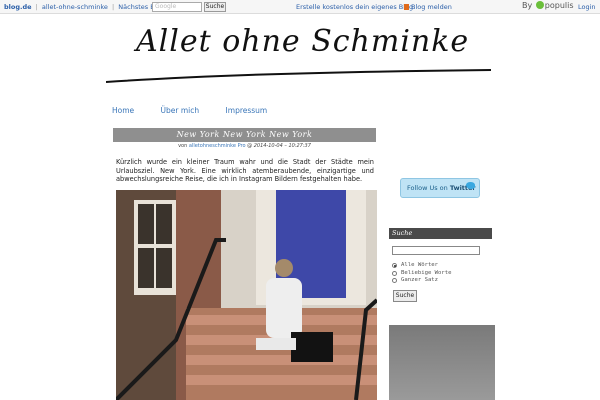  I want to click on create-blog-link: Erstelle kostenlos dein eigenes Blog, so click(354, 7).